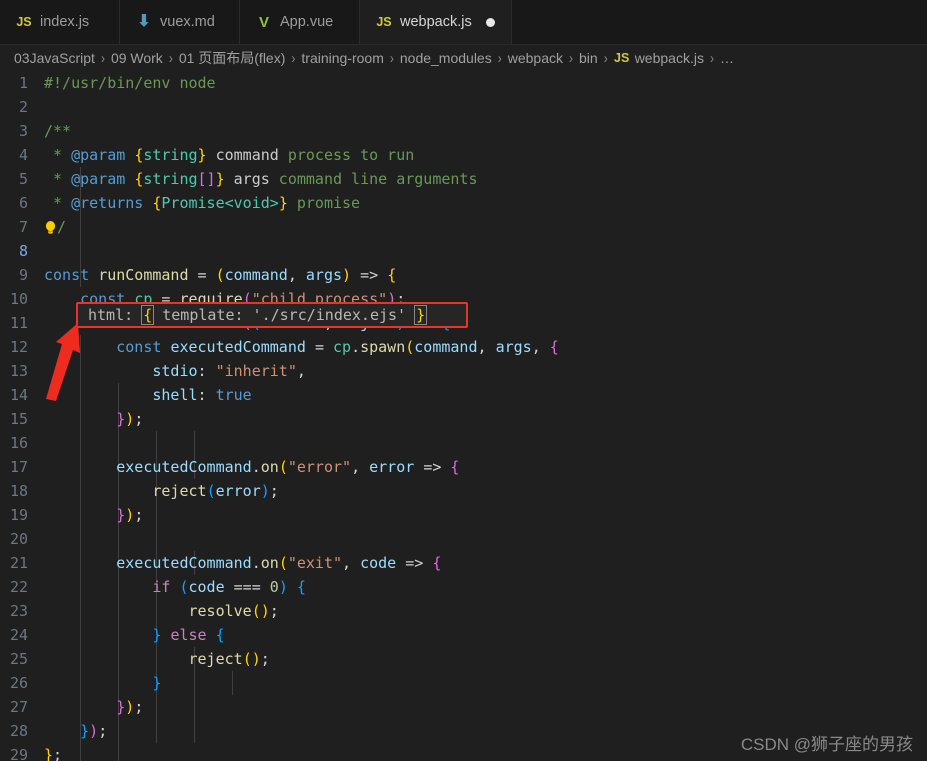  I want to click on tab-webpack-js: JS webpack.js, so click(436, 22).